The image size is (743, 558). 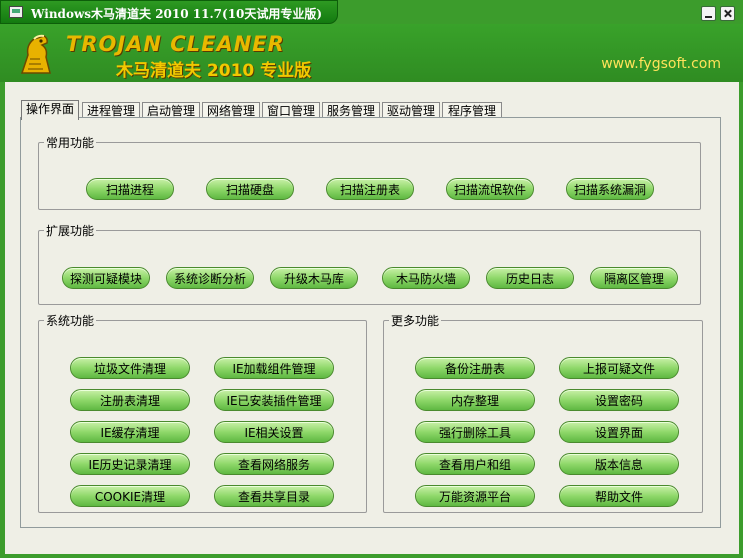 I want to click on system-diagnosis-button: 系统诊断分析, so click(x=210, y=278).